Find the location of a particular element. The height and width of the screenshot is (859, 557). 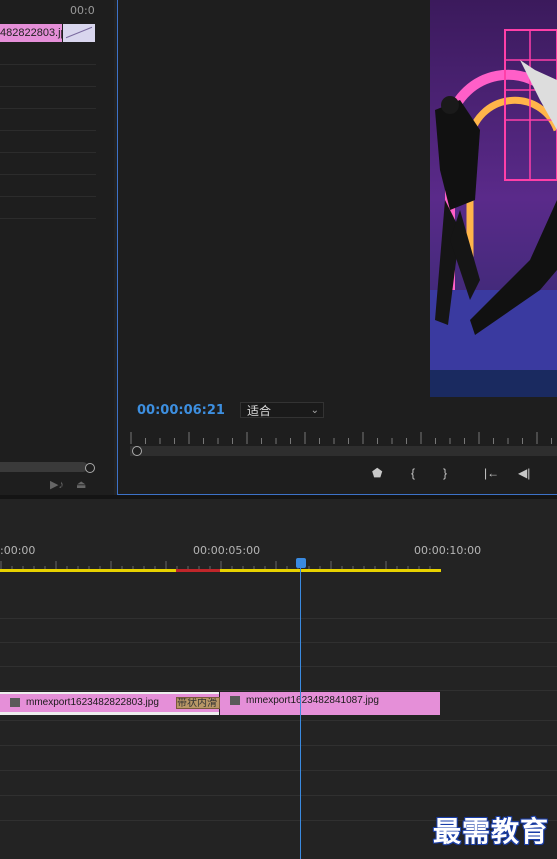

ruler-label: :00:00 is located at coordinates (18, 550).